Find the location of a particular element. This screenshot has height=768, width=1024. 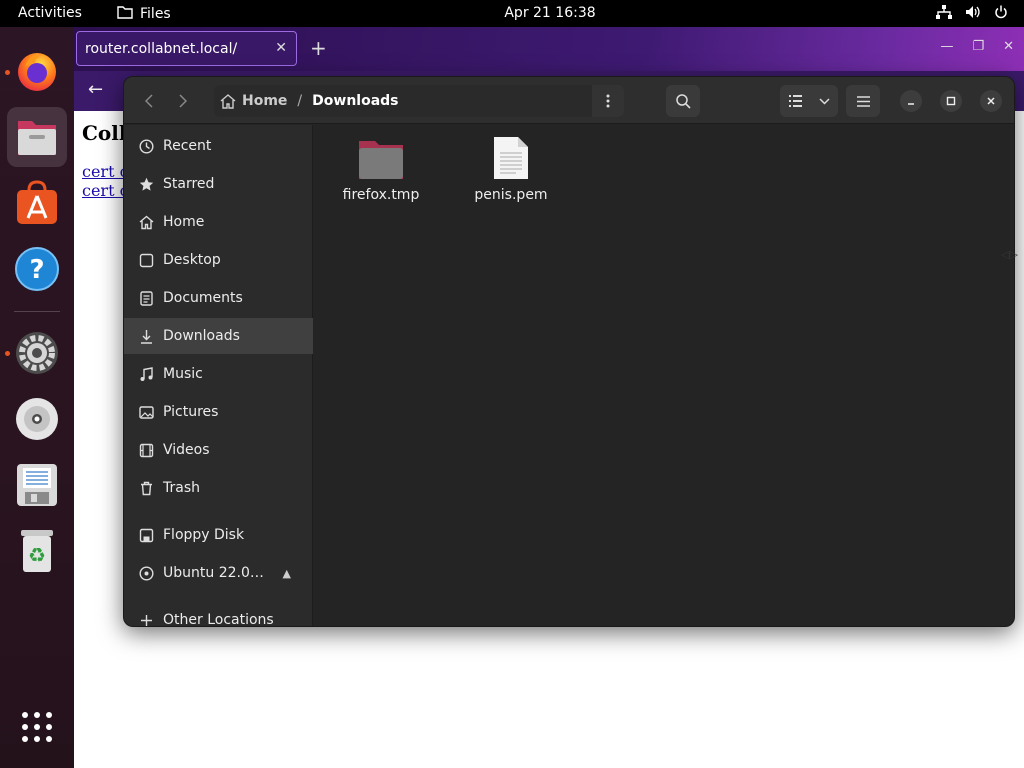

back-arrow-icon: ← is located at coordinates (95, 89).